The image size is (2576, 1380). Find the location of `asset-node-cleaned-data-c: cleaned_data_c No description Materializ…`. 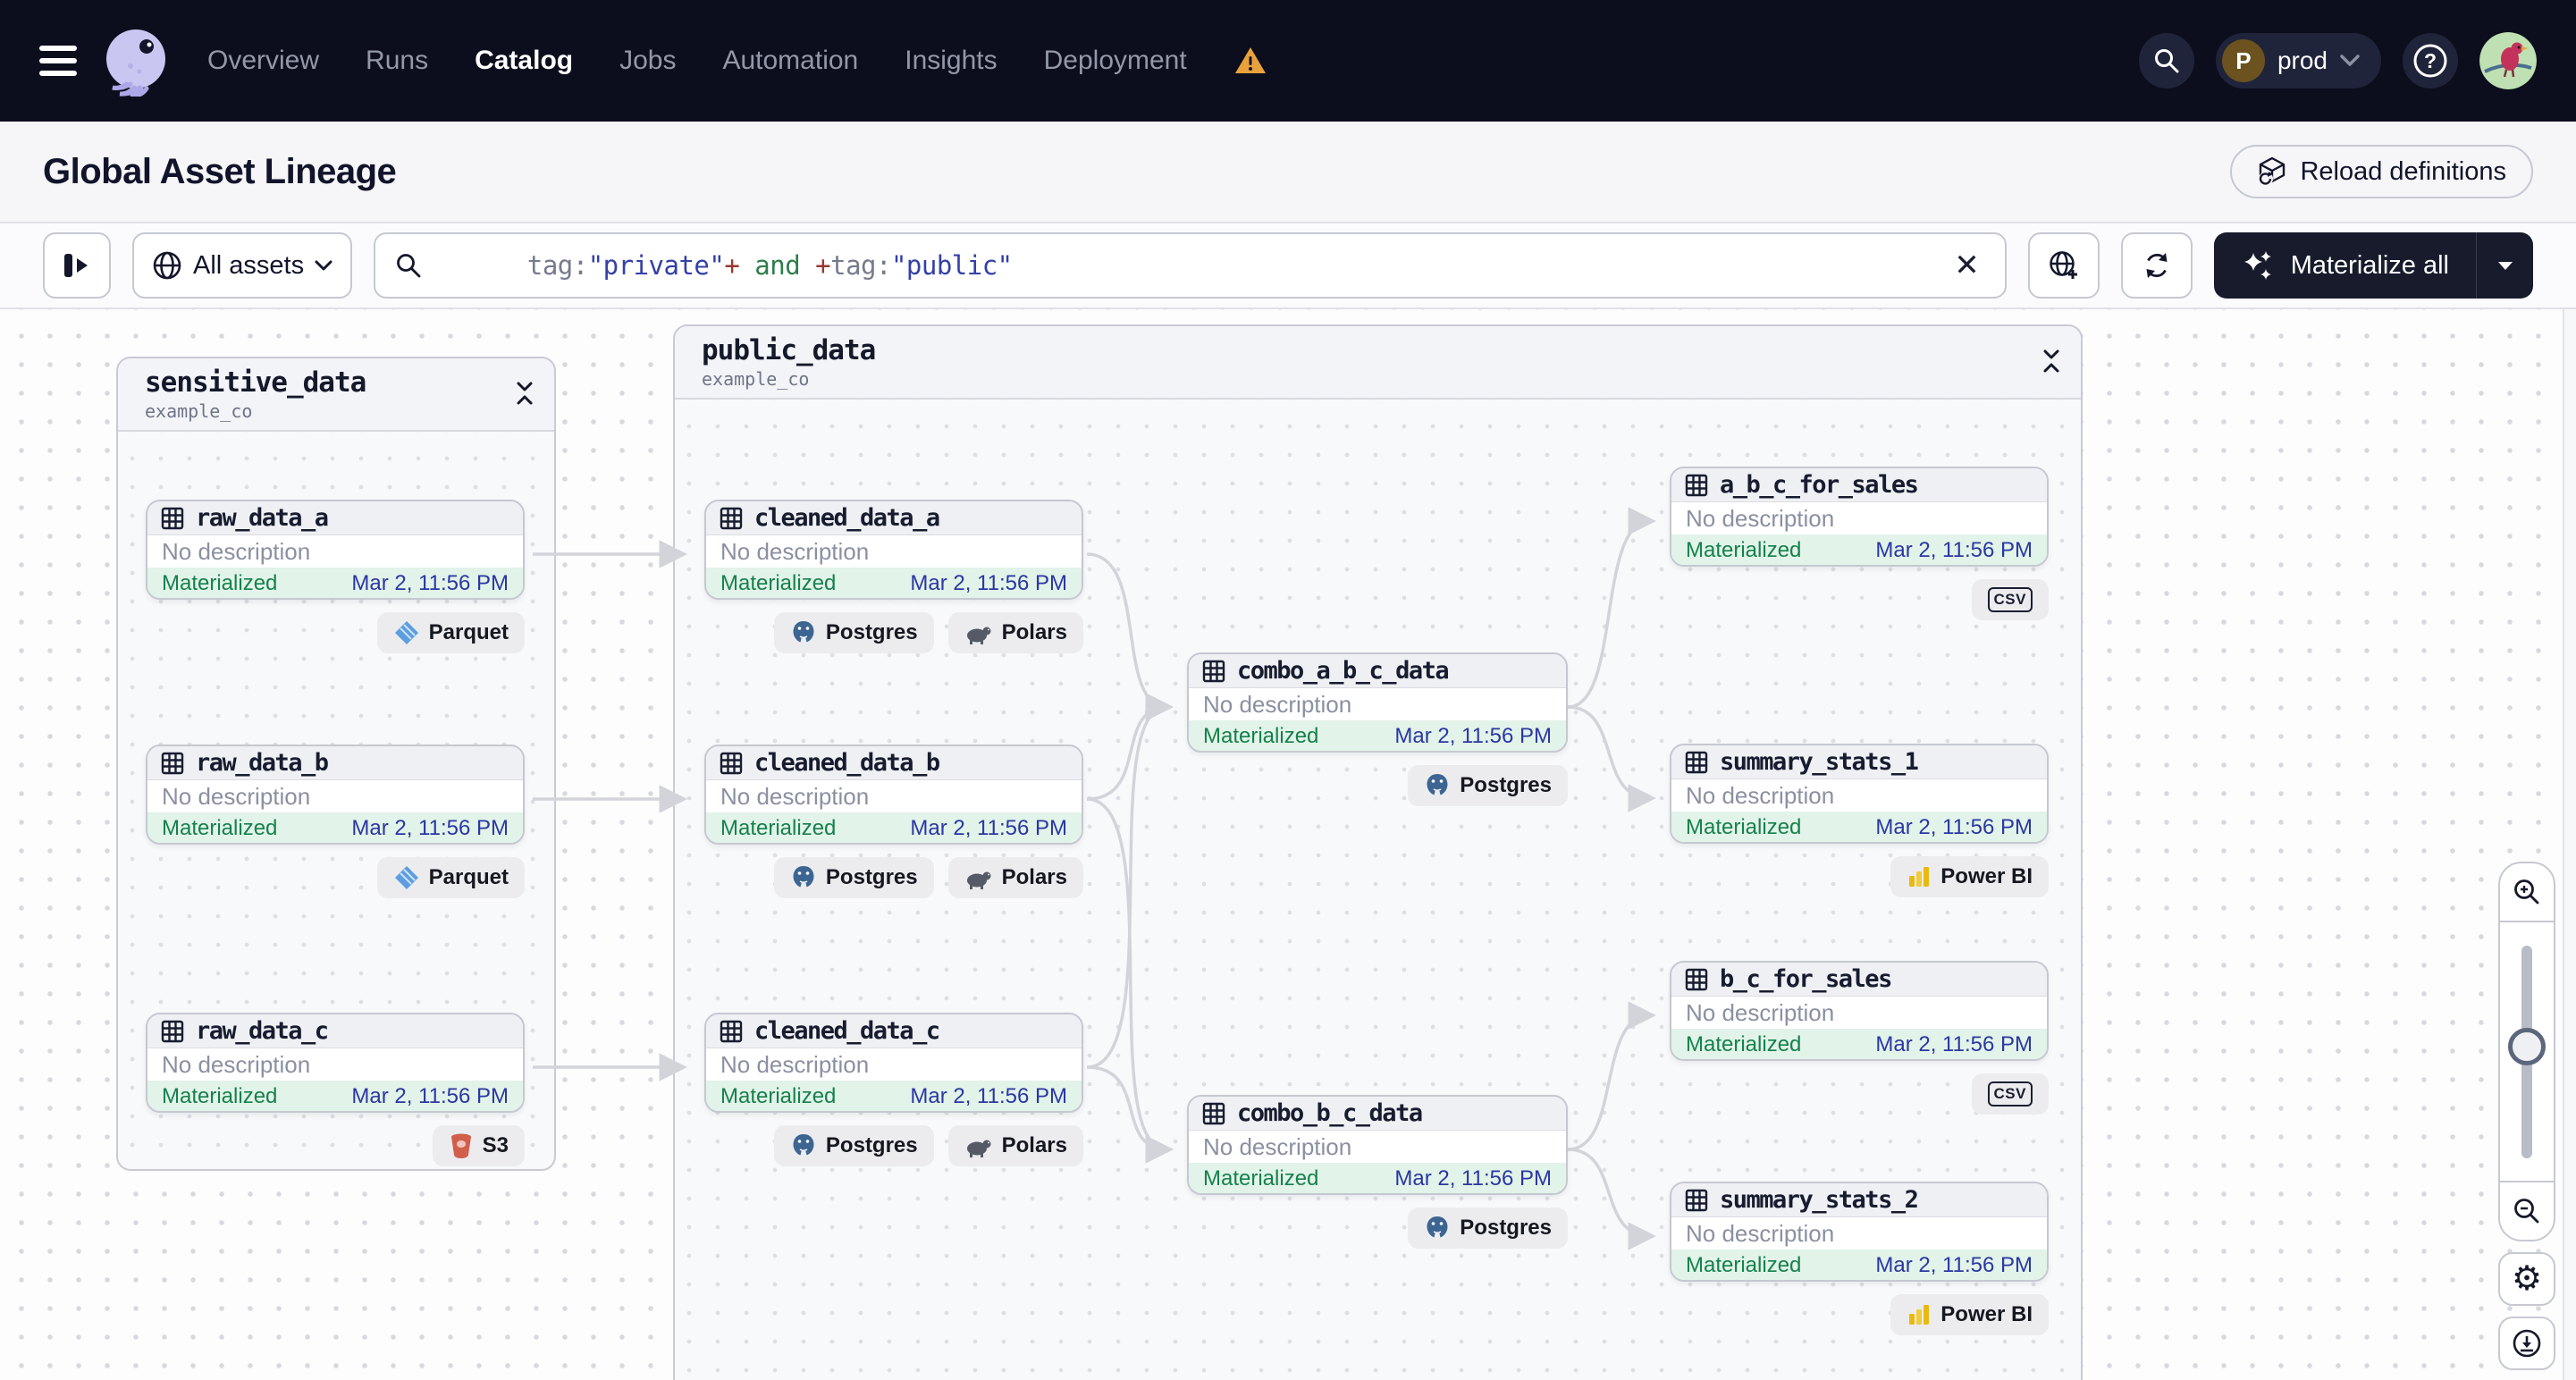

asset-node-cleaned-data-c: cleaned_data_c No description Materializ… is located at coordinates (894, 1063).